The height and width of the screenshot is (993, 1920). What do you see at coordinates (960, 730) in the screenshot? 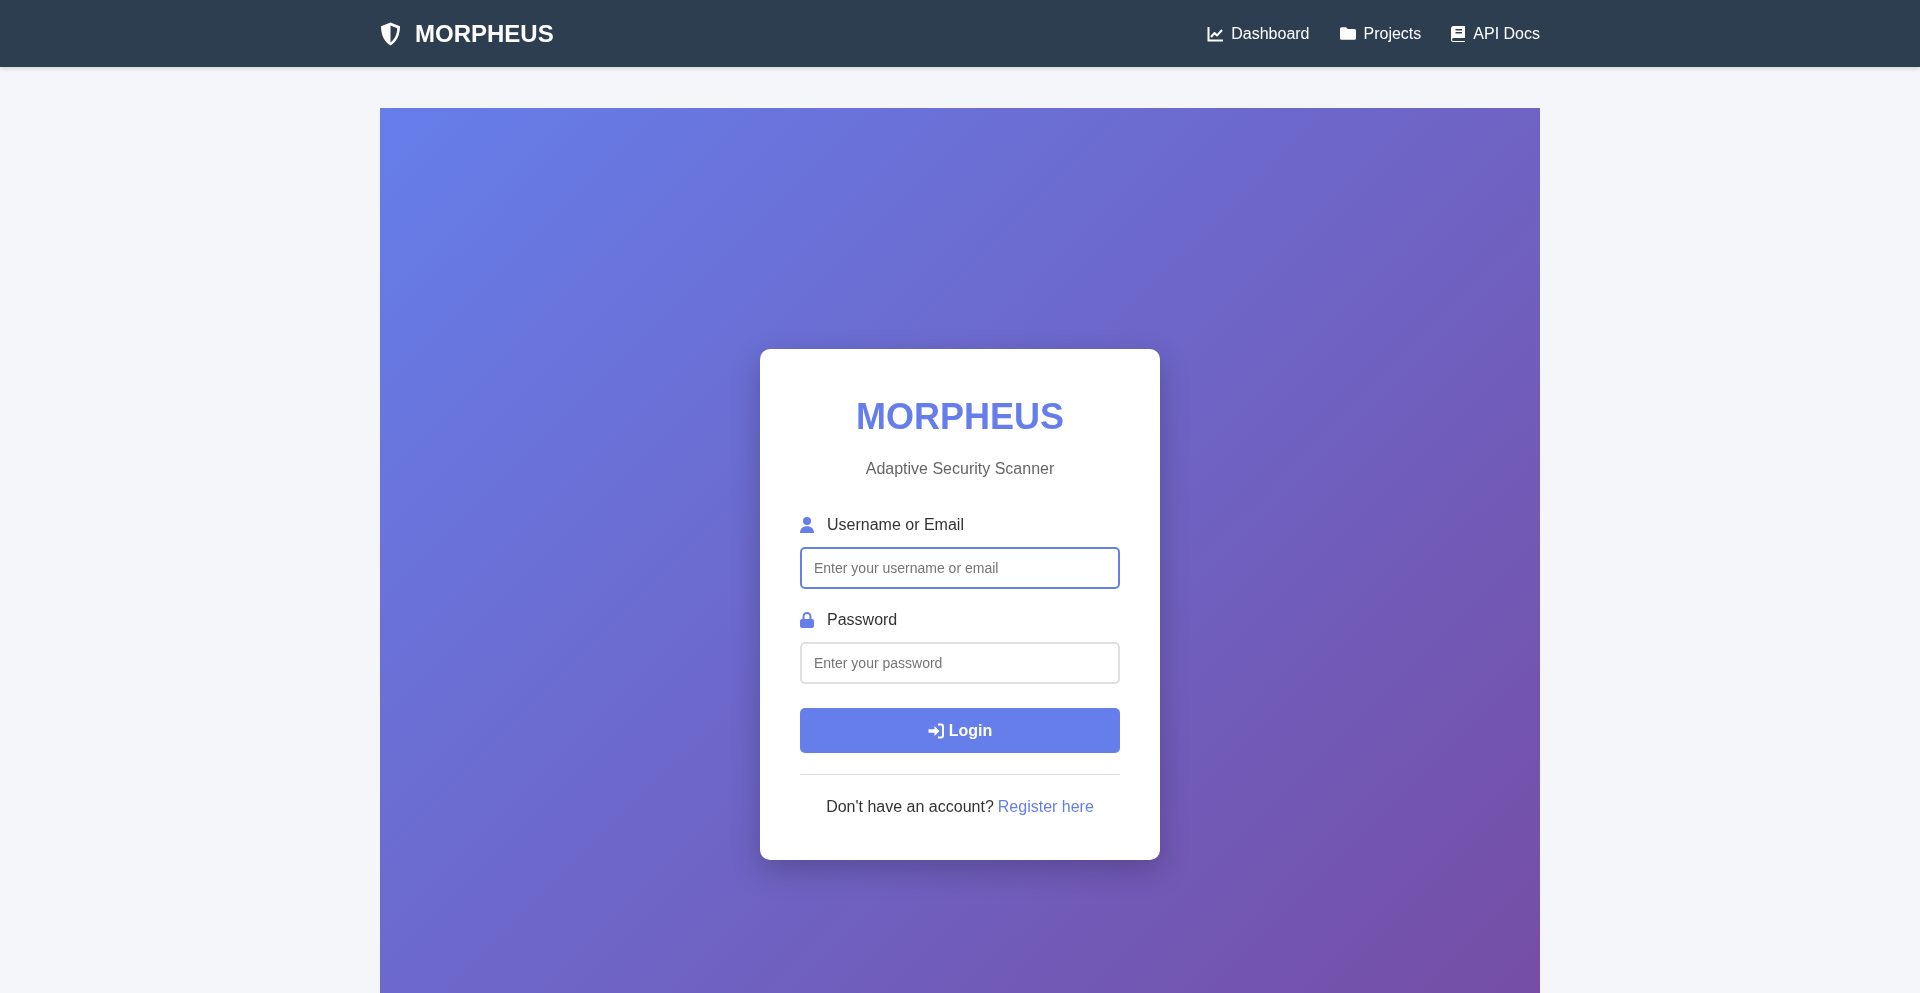
I see `login-button: Login` at bounding box center [960, 730].